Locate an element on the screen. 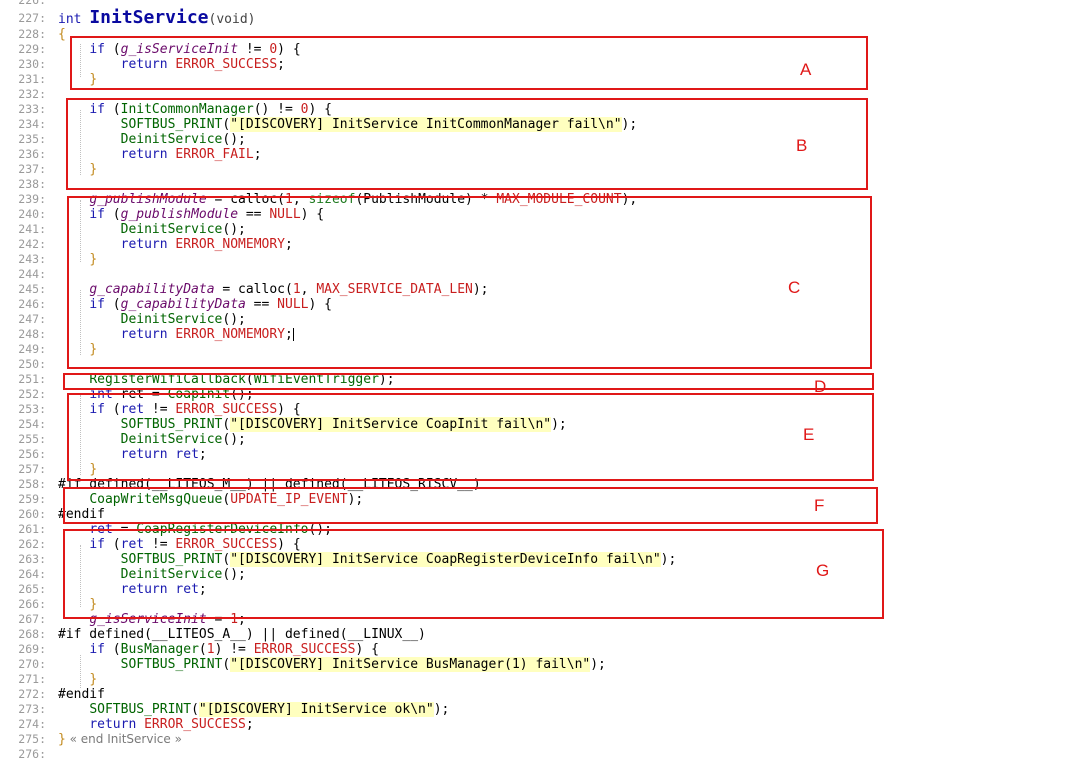 The height and width of the screenshot is (762, 1071). annotation-label: C is located at coordinates (794, 287).